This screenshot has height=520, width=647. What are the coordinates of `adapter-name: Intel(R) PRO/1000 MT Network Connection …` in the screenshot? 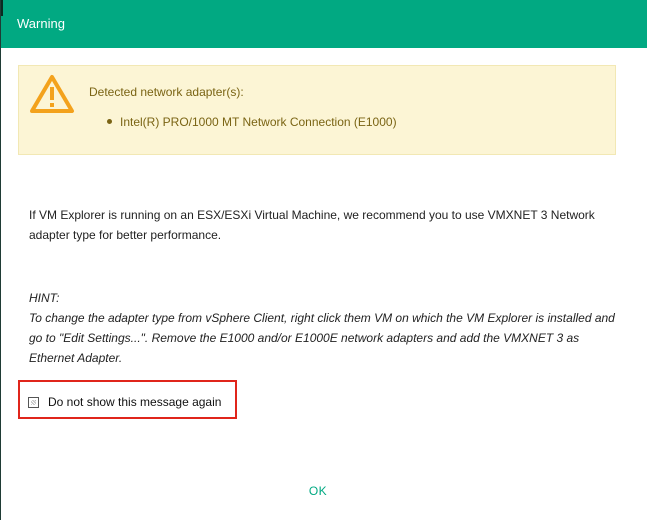 It's located at (258, 122).